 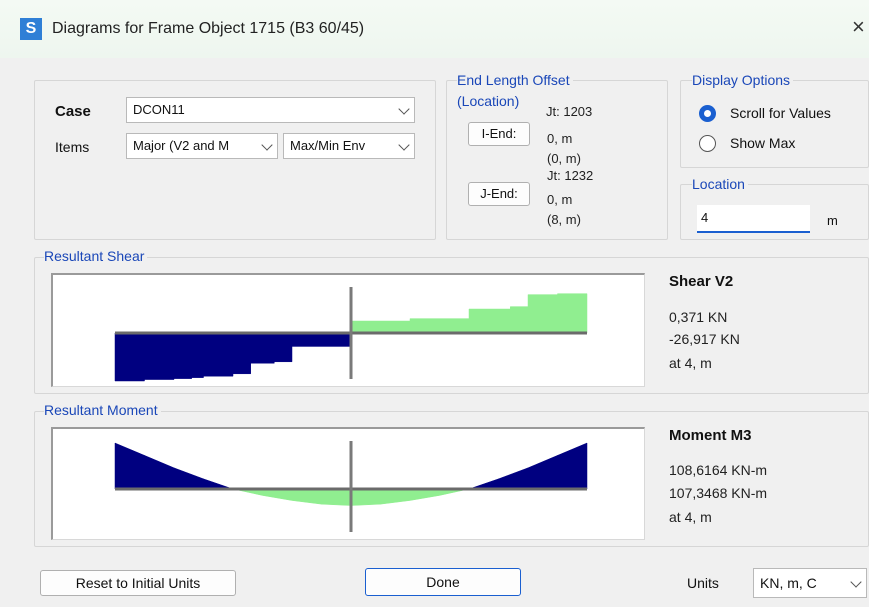 I want to click on end-offset-location-label: (Location), so click(x=488, y=101).